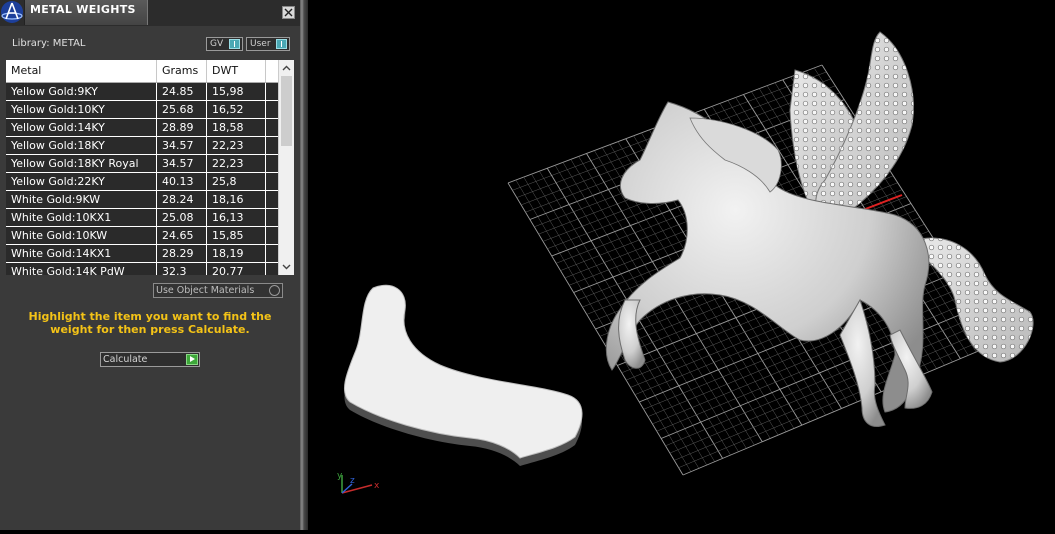 The image size is (1055, 534). Describe the element at coordinates (81, 181) in the screenshot. I see `metal-cell: Yellow Gold:22KY` at that location.